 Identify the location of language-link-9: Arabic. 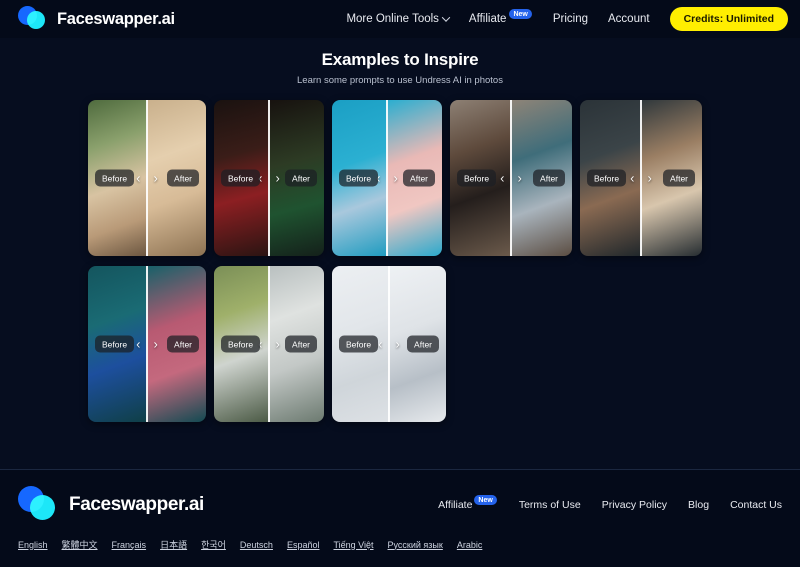
(470, 545).